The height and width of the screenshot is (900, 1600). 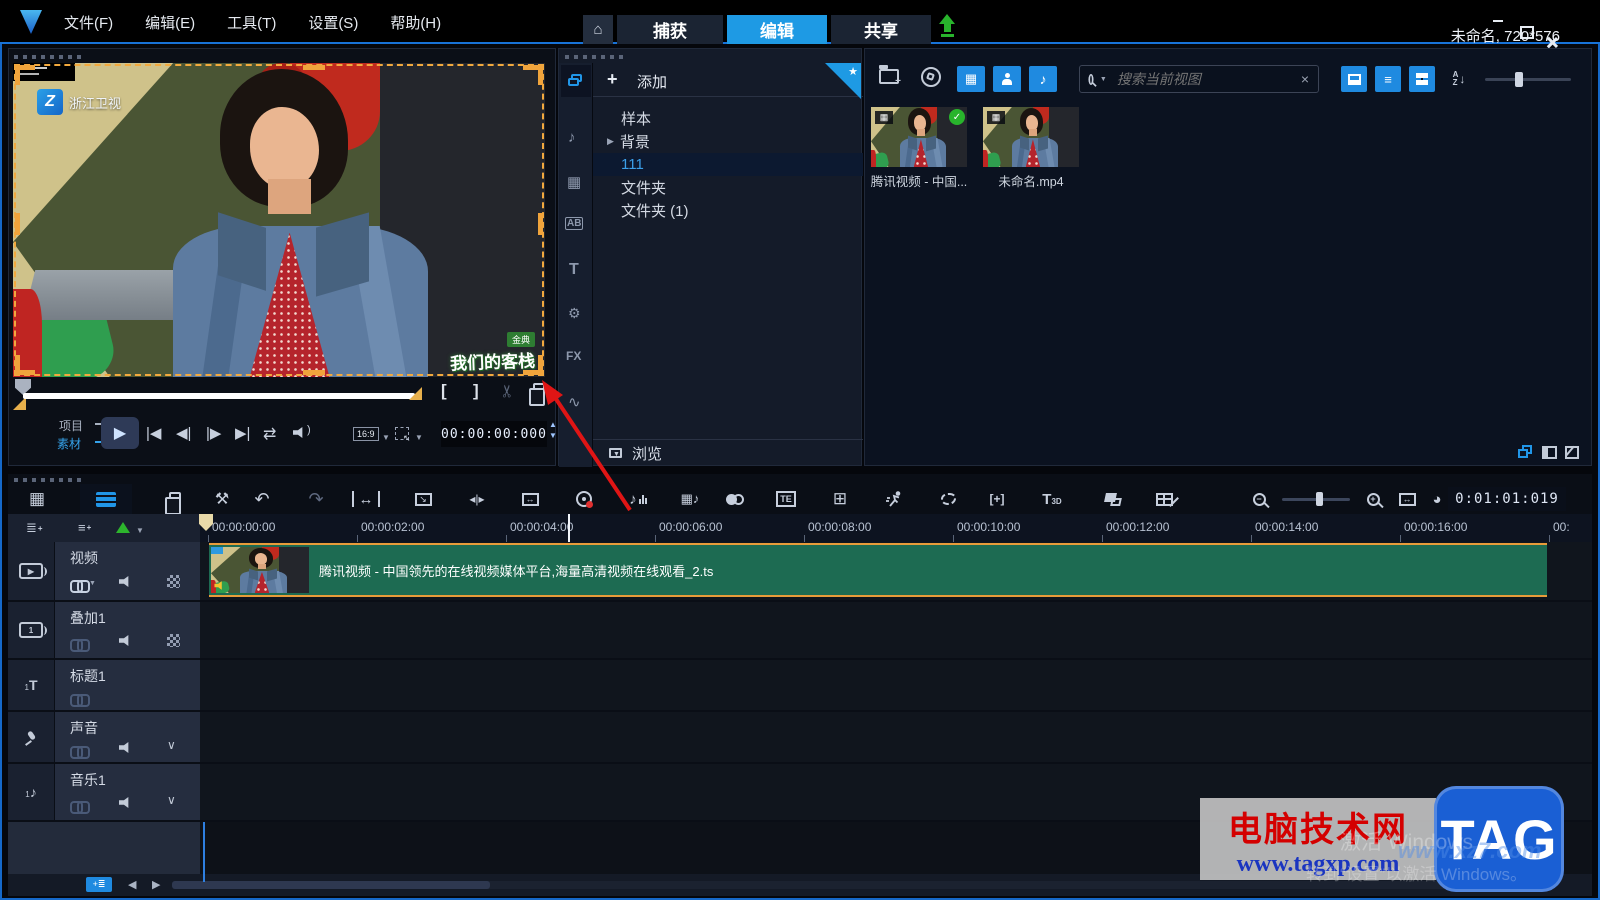 I want to click on chroma-dropdown-icon: ▼, so click(x=140, y=530).